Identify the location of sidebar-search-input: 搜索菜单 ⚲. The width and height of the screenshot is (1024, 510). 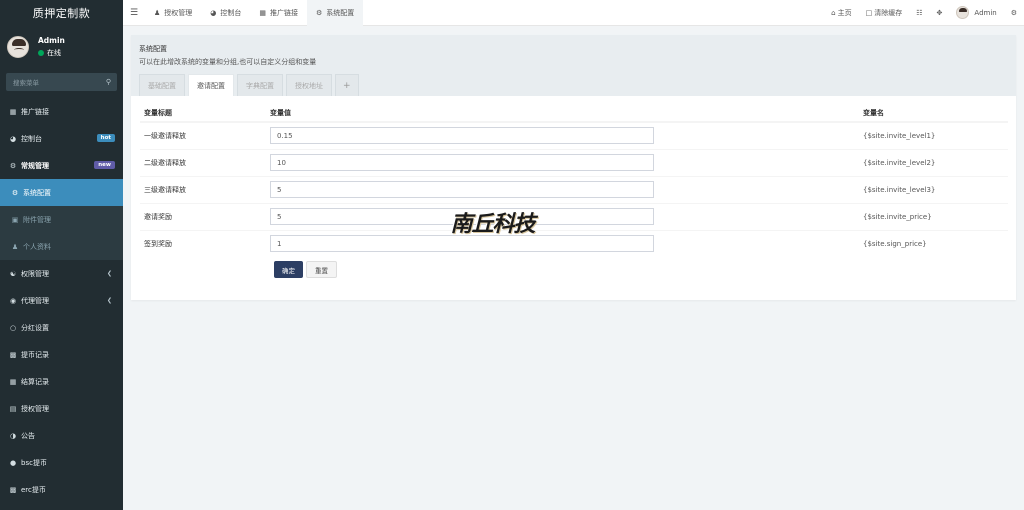
(61, 82).